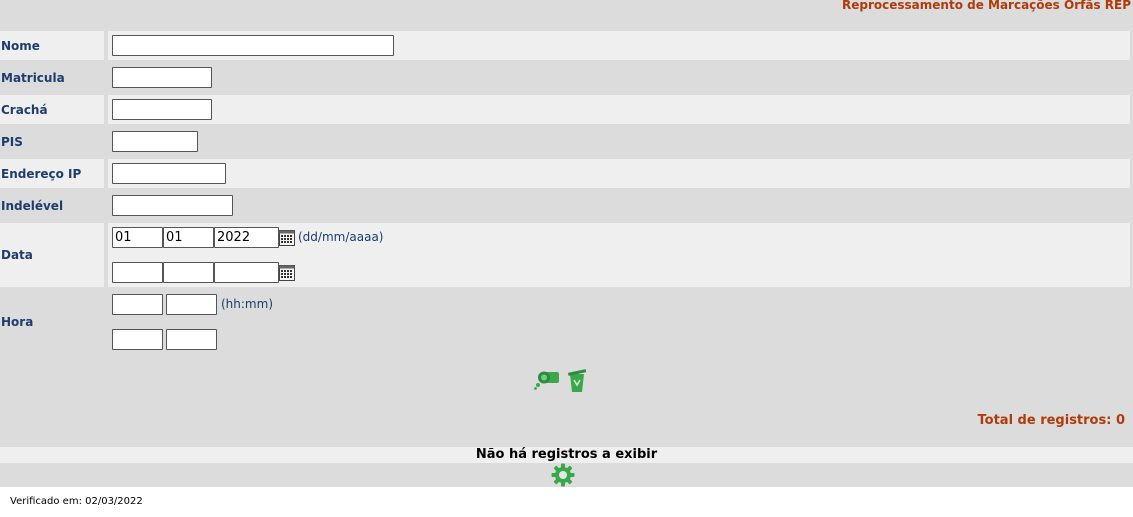 The height and width of the screenshot is (517, 1133). I want to click on nome-input, so click(253, 45).